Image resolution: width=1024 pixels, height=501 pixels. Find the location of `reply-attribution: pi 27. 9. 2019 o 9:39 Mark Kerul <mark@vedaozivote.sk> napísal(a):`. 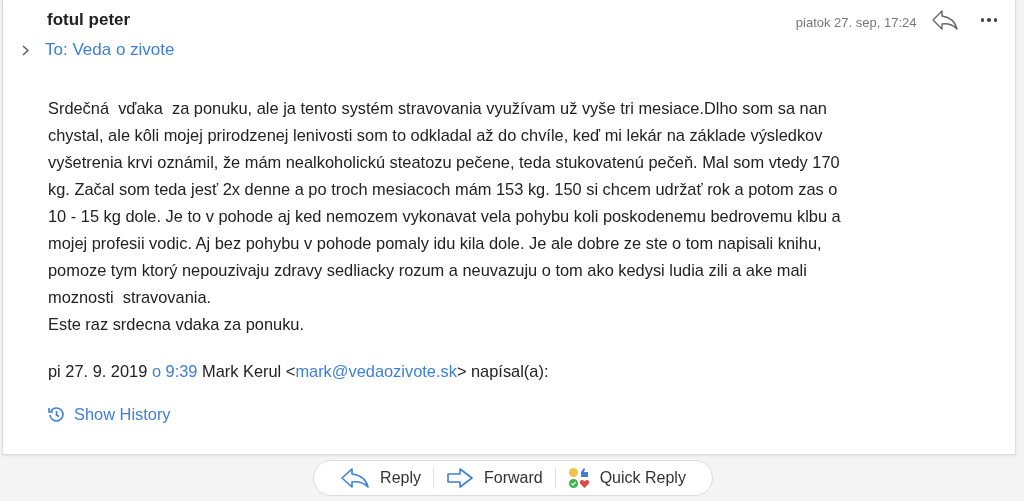

reply-attribution: pi 27. 9. 2019 o 9:39 Mark Kerul <mark@vedaozivote.sk> napísal(a): is located at coordinates (298, 371).